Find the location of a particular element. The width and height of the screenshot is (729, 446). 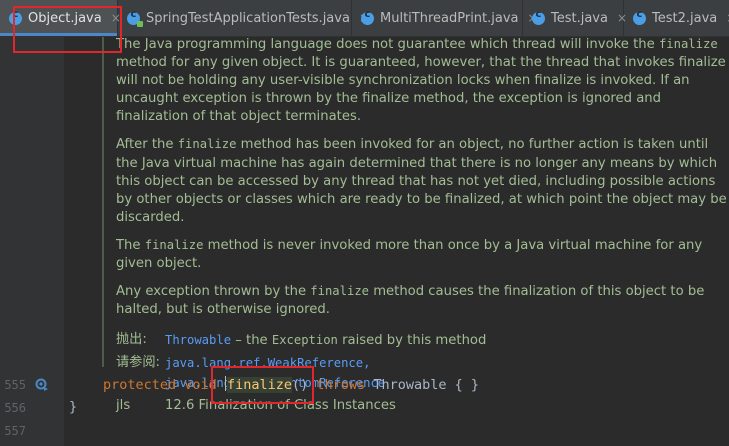

see-also-tag: 请参阅: is located at coordinates (138, 363).